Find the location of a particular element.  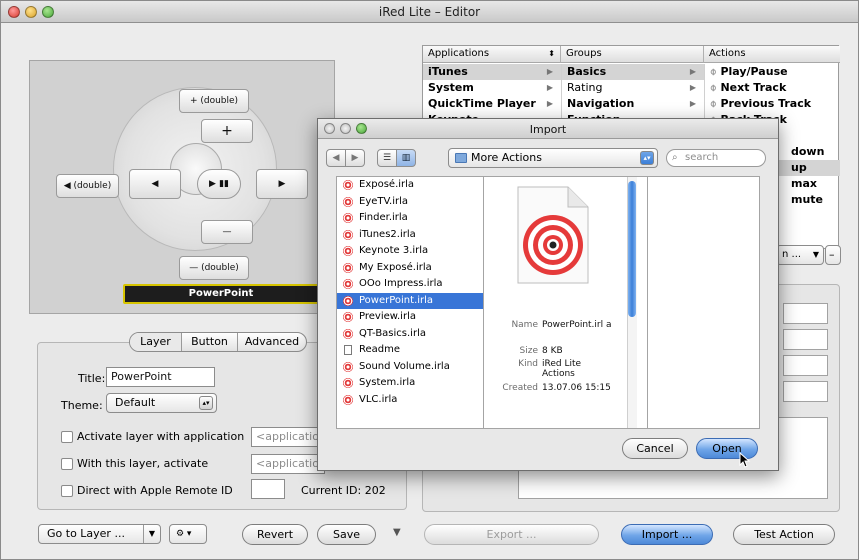

with-layer-app-field: <application is located at coordinates (288, 464).